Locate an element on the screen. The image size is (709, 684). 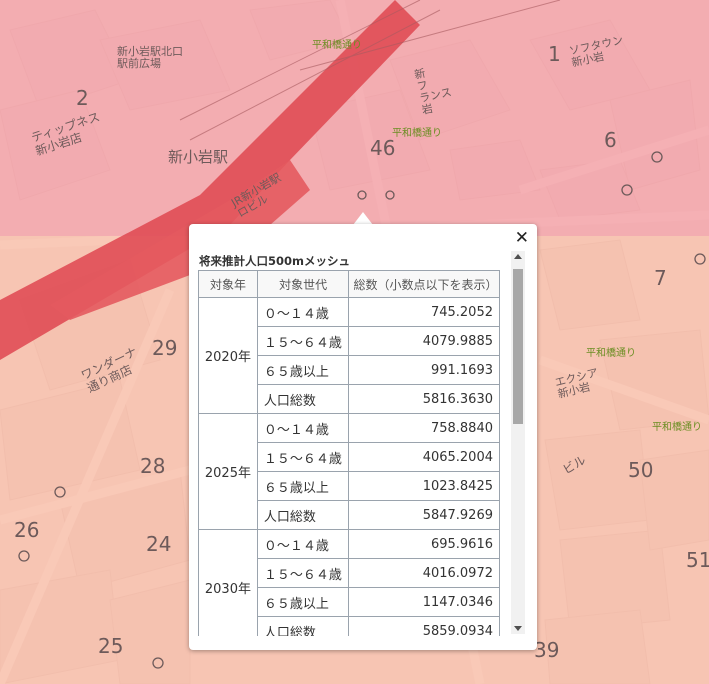
block-number-46: 46 is located at coordinates (383, 148).